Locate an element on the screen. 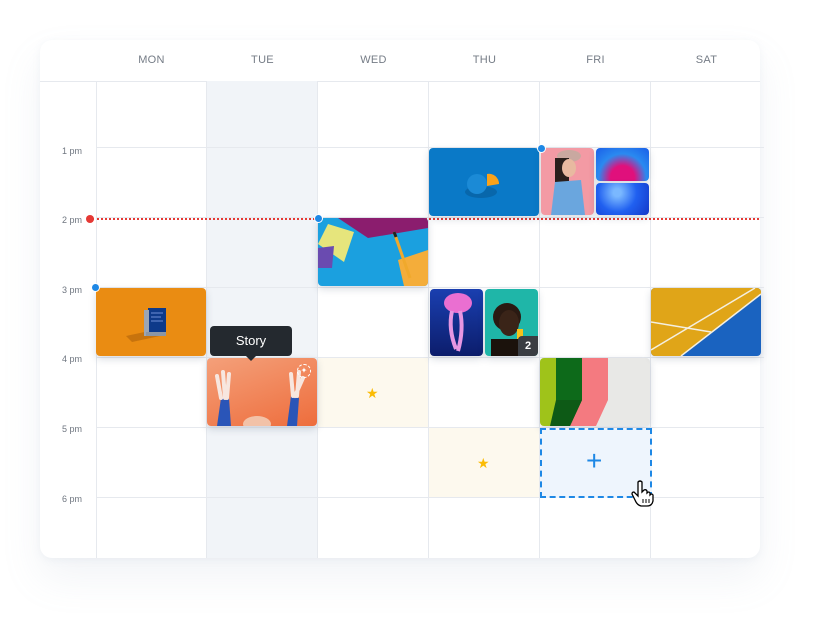  day-header-tue: TUE is located at coordinates (262, 60).